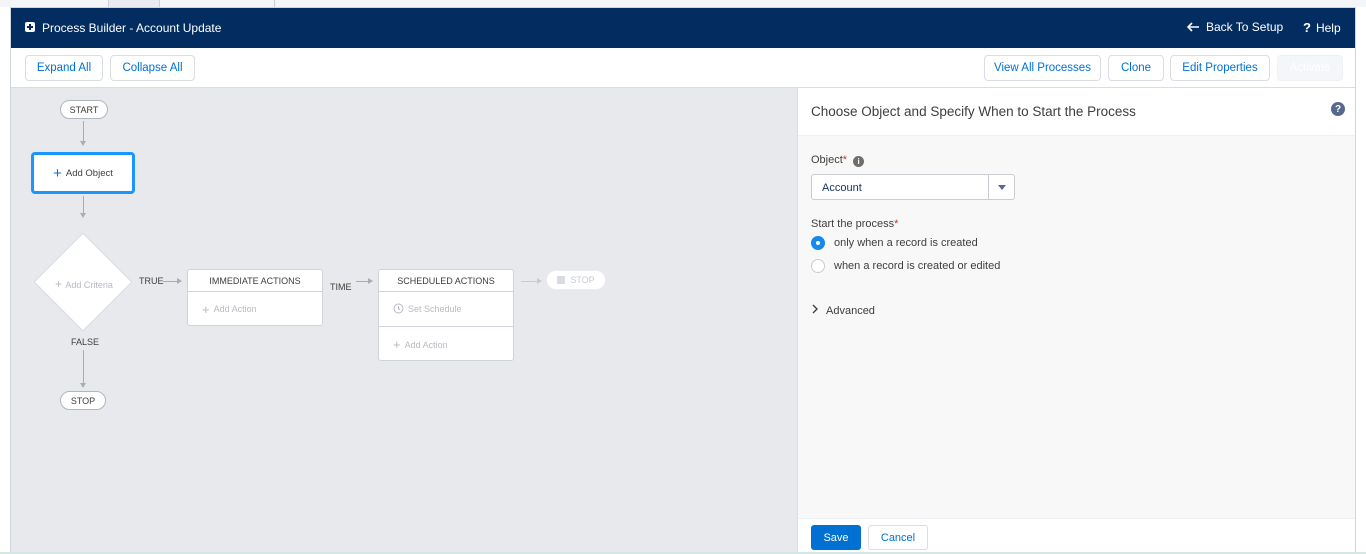 This screenshot has width=1366, height=554. Describe the element at coordinates (1328, 27) in the screenshot. I see `help-label: Help` at that location.